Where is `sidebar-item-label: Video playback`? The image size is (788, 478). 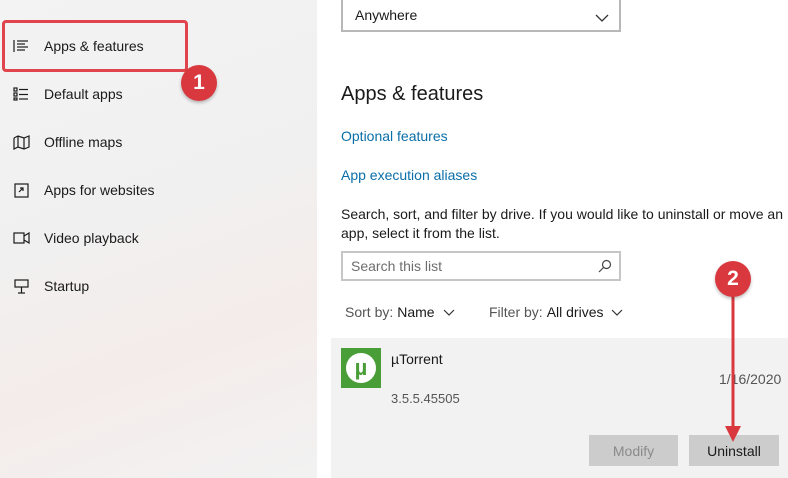 sidebar-item-label: Video playback is located at coordinates (91, 238).